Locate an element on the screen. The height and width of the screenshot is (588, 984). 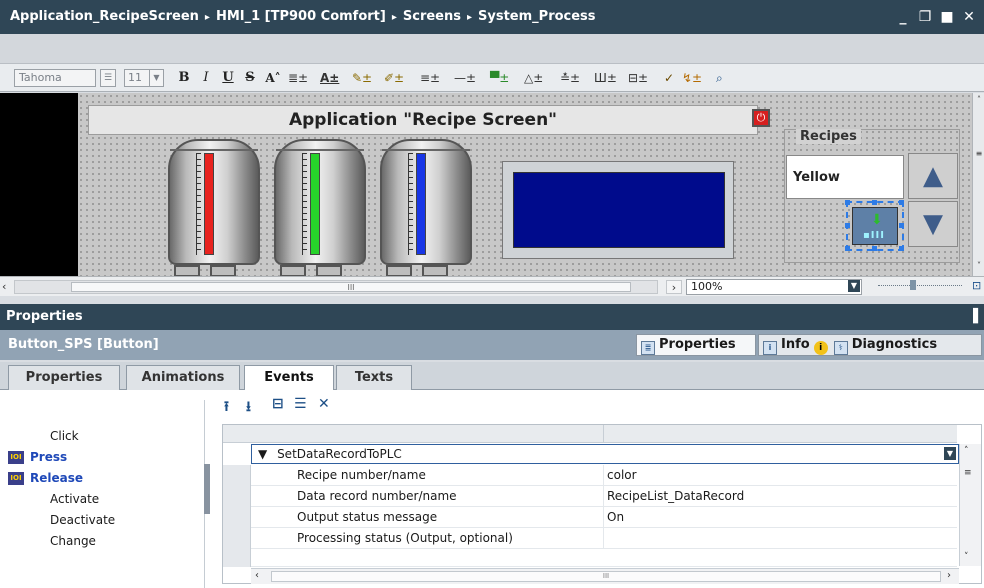
zoom-field: 100% is located at coordinates (774, 287).